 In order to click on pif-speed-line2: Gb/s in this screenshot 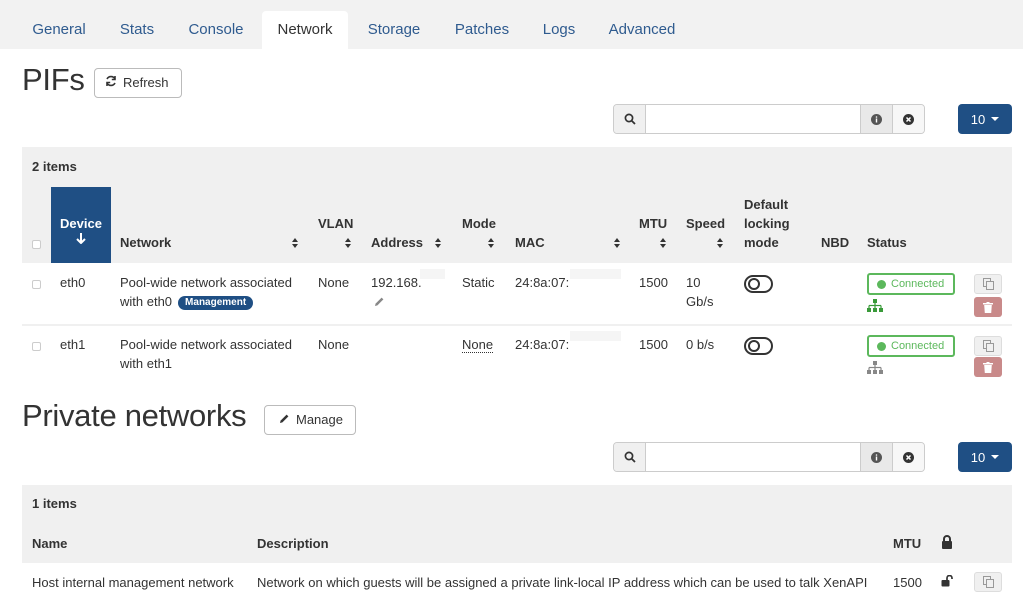, I will do `click(700, 301)`.